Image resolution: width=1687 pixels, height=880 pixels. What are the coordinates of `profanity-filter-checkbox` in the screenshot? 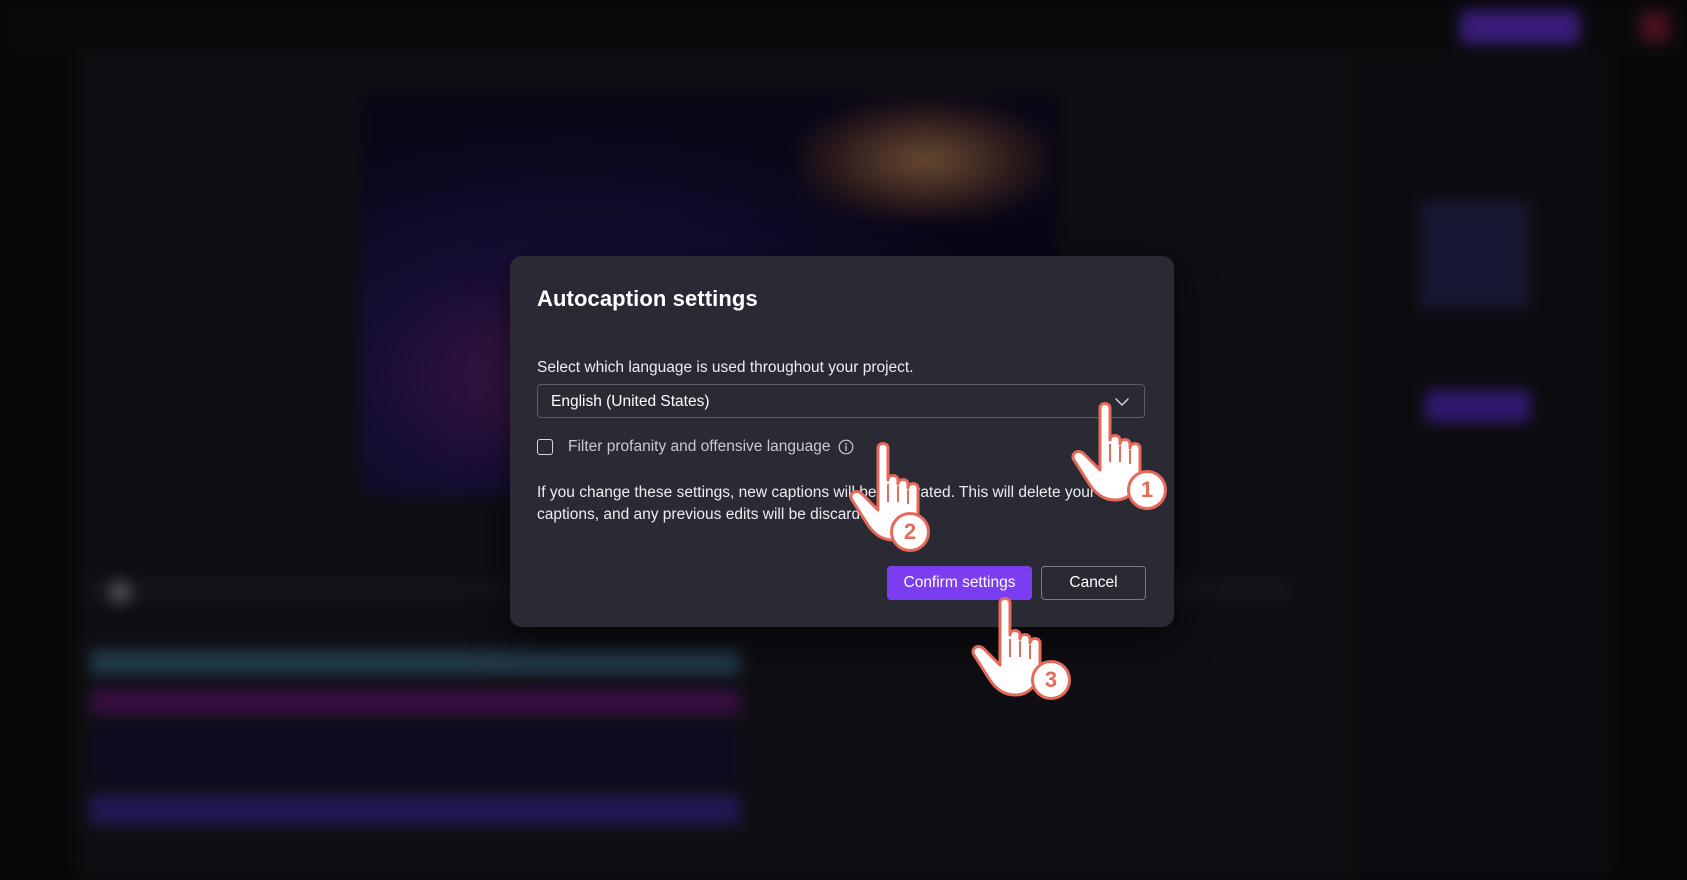 It's located at (545, 447).